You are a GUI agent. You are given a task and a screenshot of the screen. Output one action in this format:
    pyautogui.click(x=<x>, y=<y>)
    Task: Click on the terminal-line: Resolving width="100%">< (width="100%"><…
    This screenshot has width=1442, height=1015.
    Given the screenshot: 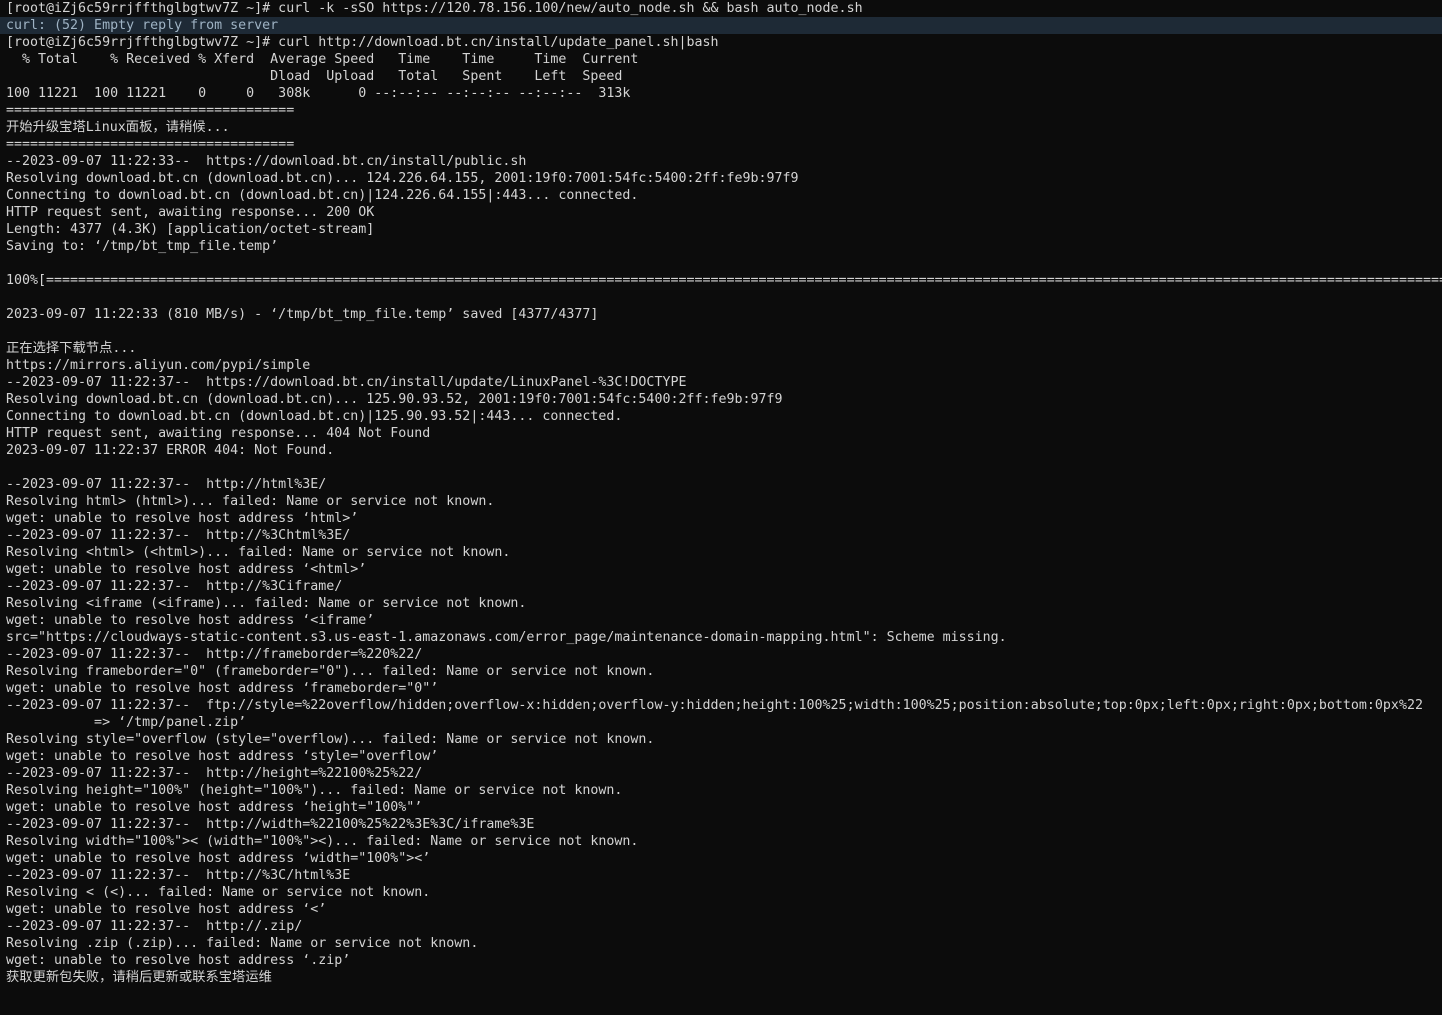 What is the action you would take?
    pyautogui.click(x=322, y=841)
    